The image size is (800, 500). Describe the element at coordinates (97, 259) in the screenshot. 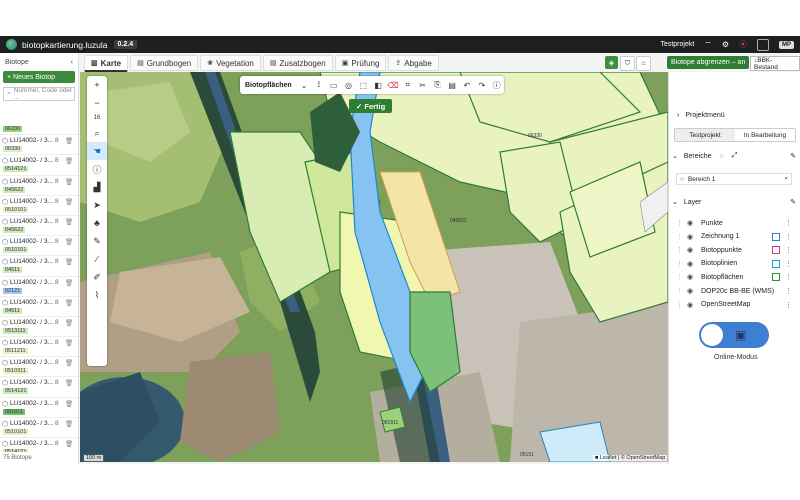

I see `draw-line-icon: ∕` at that location.